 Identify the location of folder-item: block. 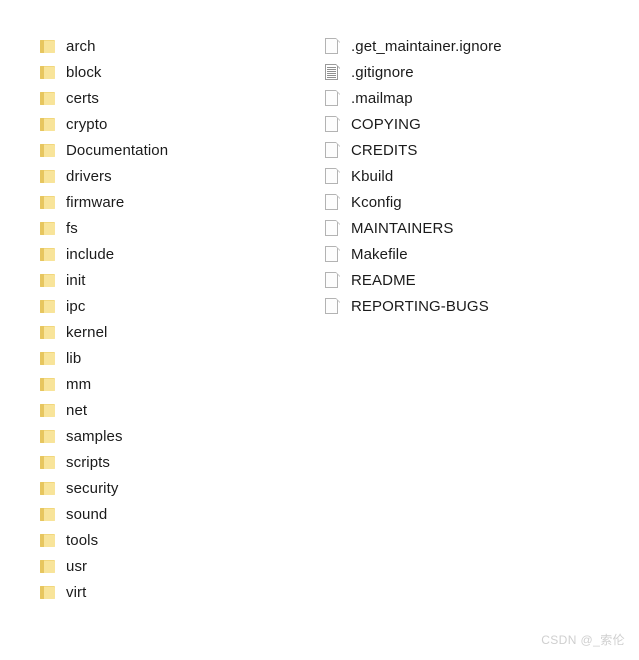
(104, 72).